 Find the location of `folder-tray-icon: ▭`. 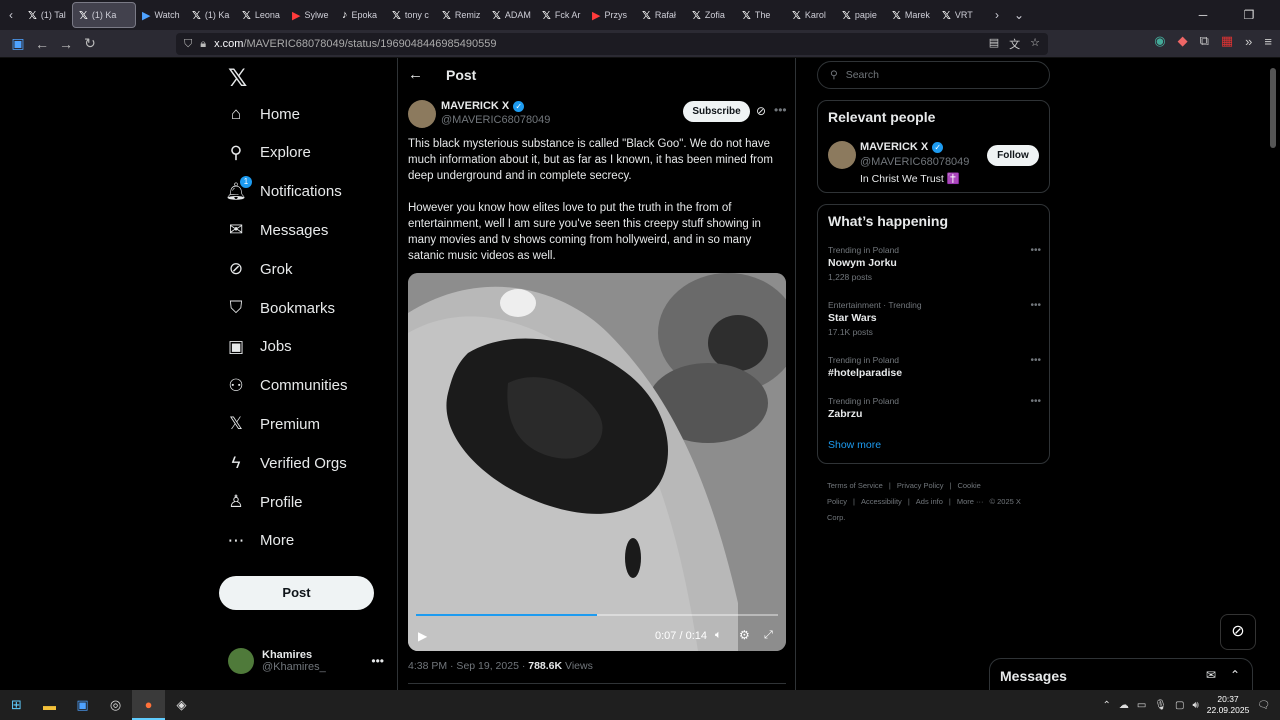

folder-tray-icon: ▭ is located at coordinates (1141, 705).